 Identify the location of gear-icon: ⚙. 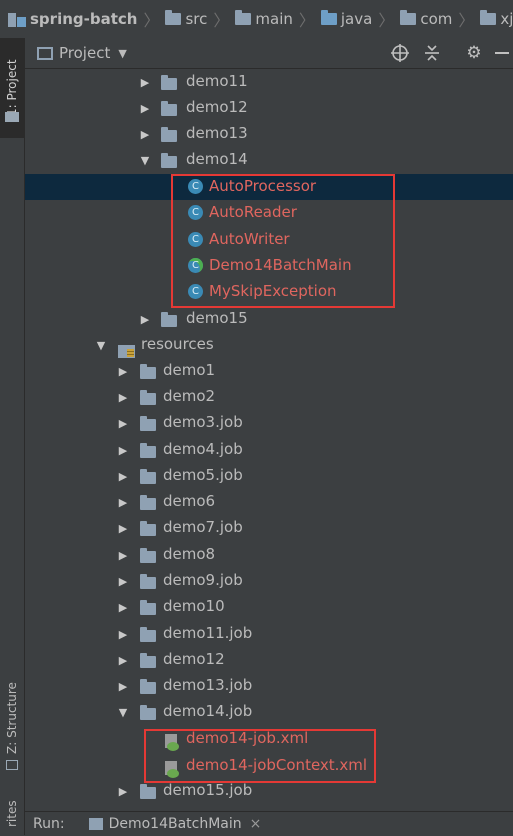
(474, 53).